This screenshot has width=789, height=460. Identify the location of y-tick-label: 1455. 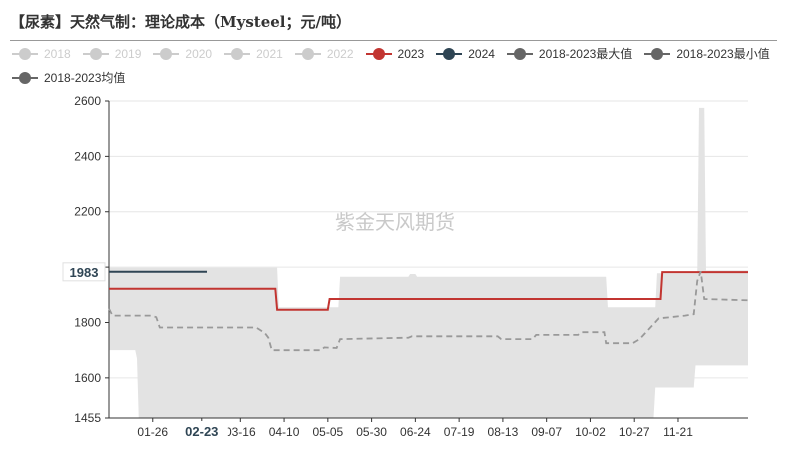
(87, 418).